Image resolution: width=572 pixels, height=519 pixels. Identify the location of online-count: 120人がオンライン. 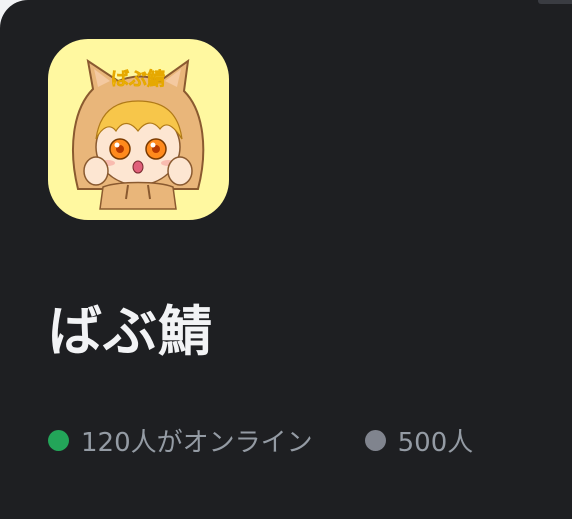
(180, 440).